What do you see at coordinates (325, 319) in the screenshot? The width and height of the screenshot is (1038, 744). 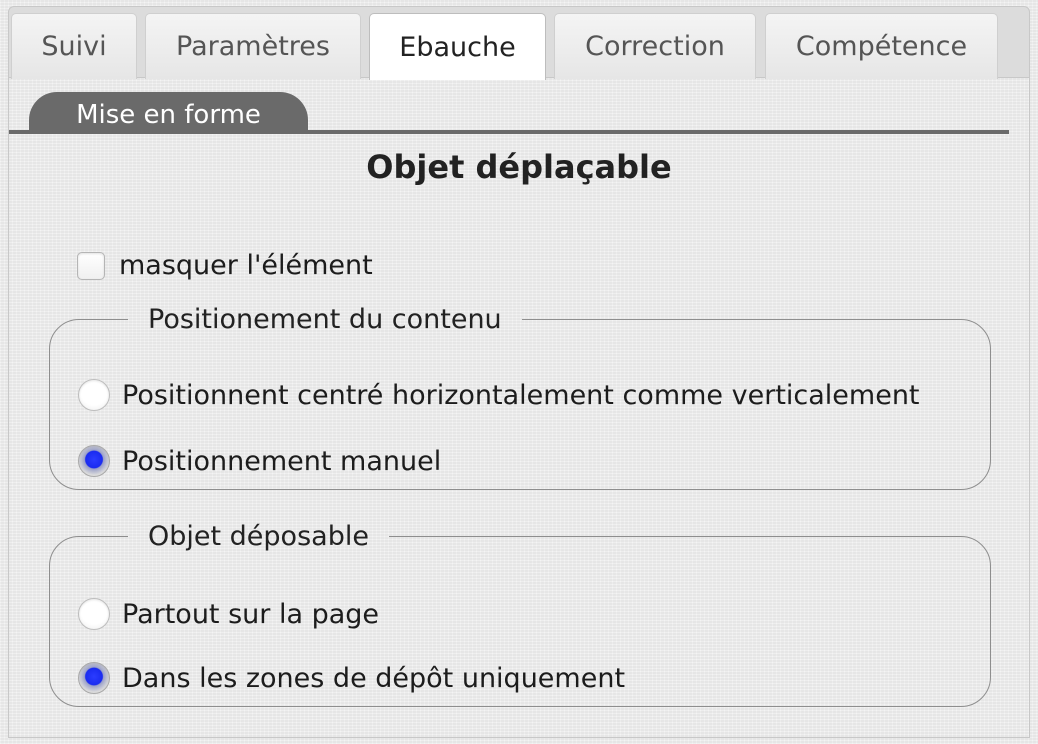 I see `positioning-legend: Positionement du contenu` at bounding box center [325, 319].